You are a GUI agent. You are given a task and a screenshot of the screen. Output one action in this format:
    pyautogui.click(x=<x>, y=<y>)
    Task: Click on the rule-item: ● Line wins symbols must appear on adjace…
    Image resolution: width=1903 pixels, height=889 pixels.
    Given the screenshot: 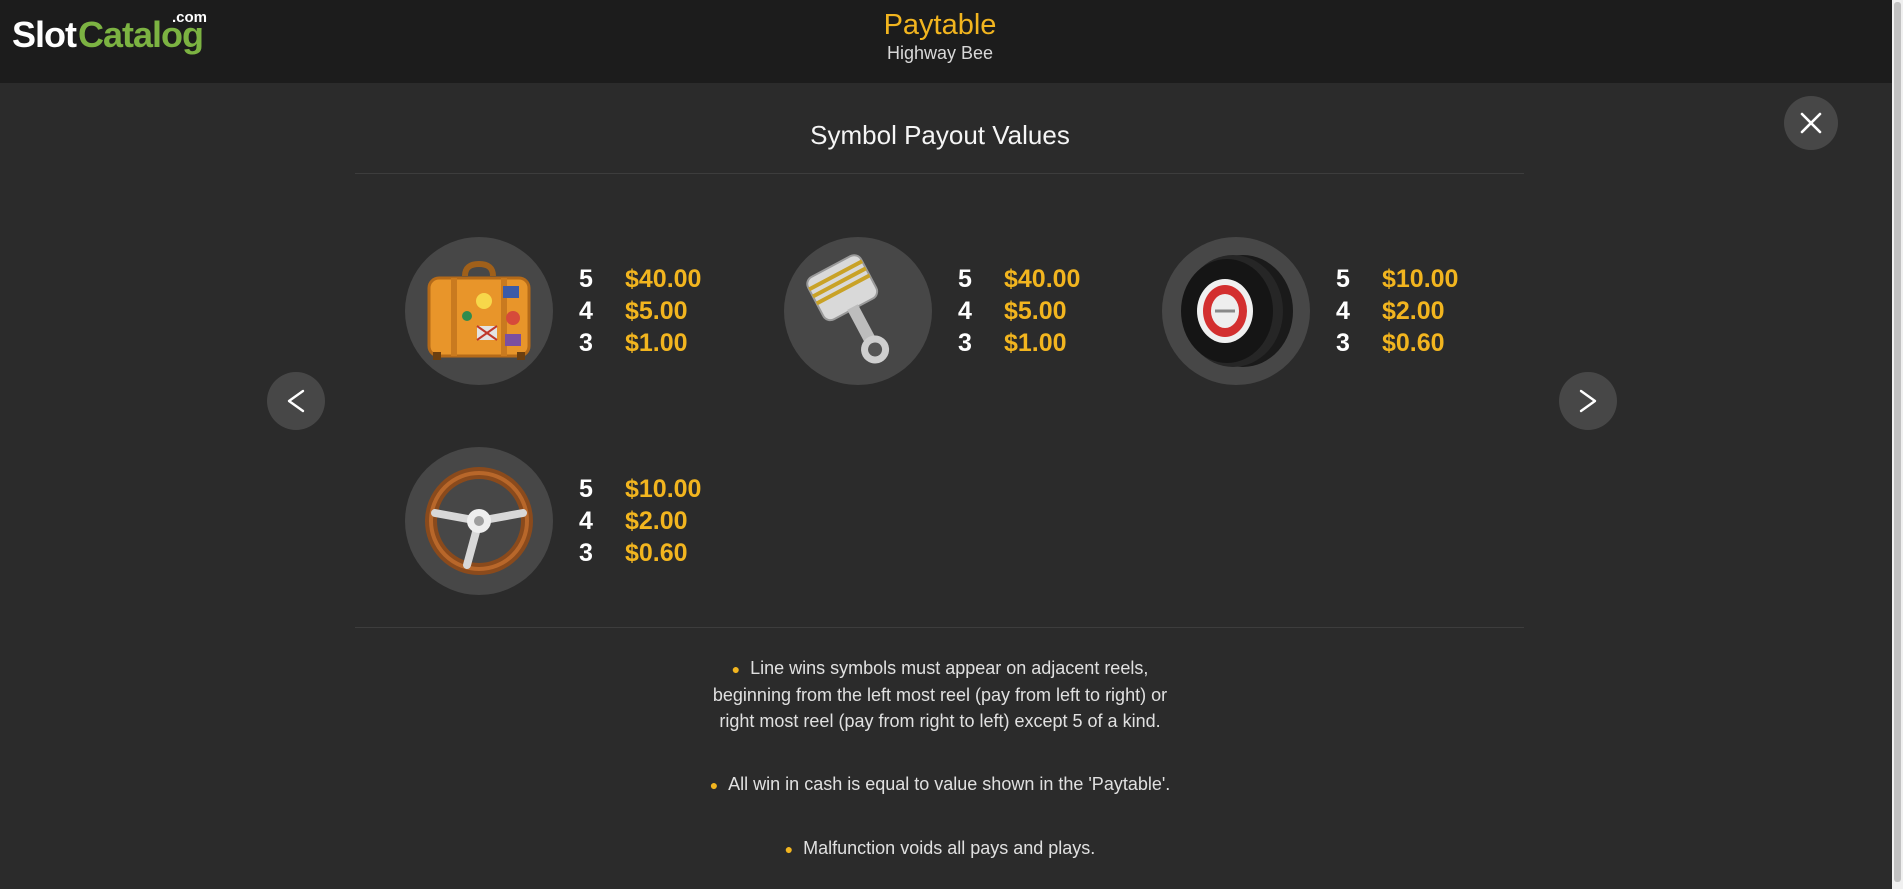 What is the action you would take?
    pyautogui.click(x=940, y=694)
    